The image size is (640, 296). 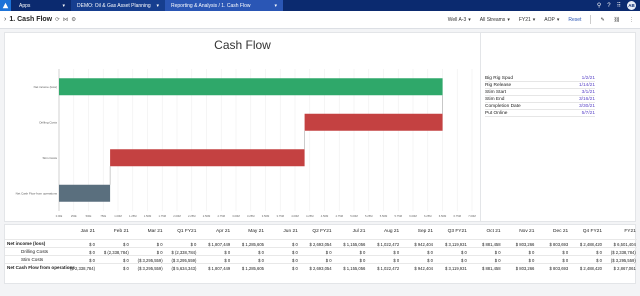 I want to click on reset-button: Reset, so click(x=574, y=20).